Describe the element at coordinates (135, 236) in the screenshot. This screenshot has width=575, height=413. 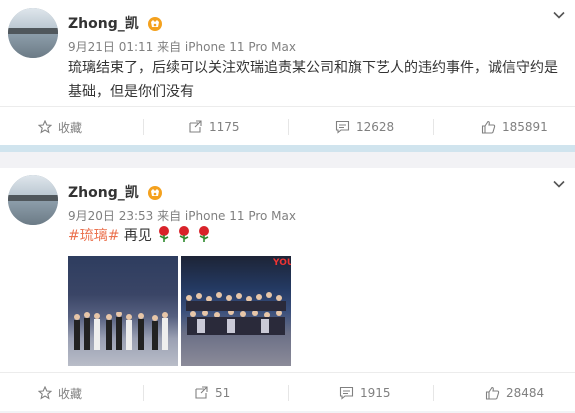
I see `post-text-body: 再见` at that location.